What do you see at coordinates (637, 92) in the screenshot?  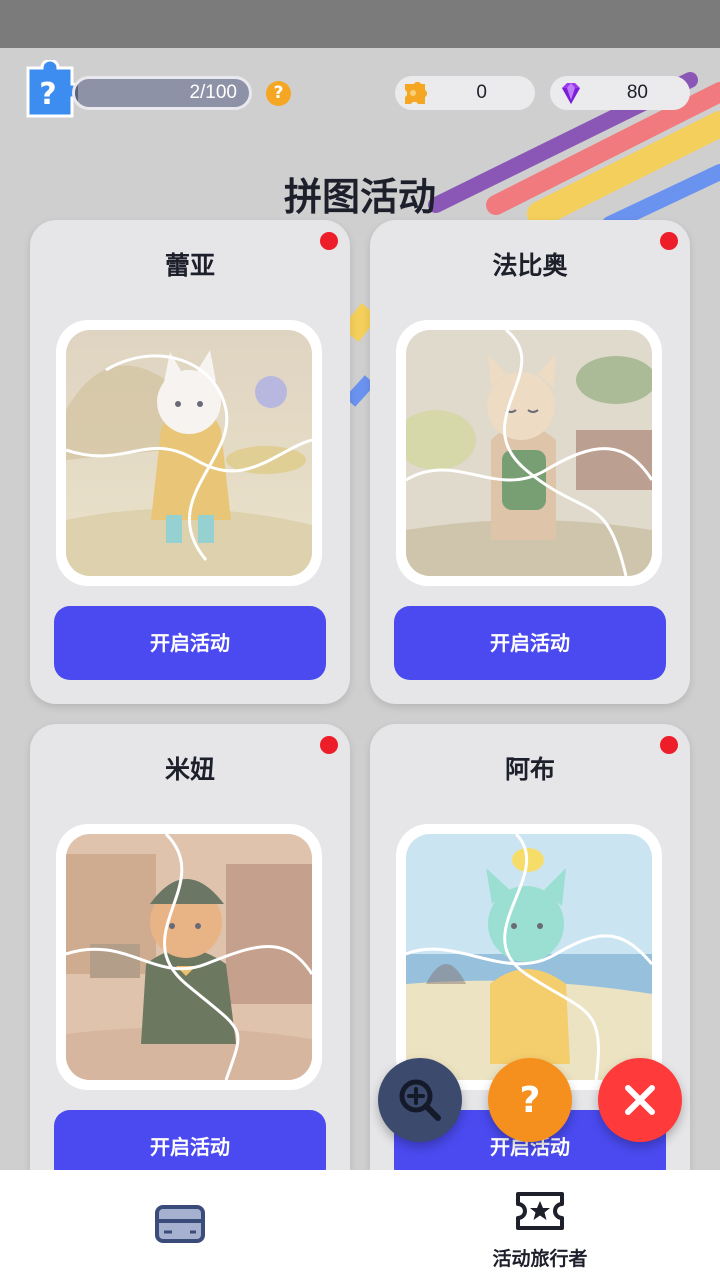 I see `gems-value: 80` at bounding box center [637, 92].